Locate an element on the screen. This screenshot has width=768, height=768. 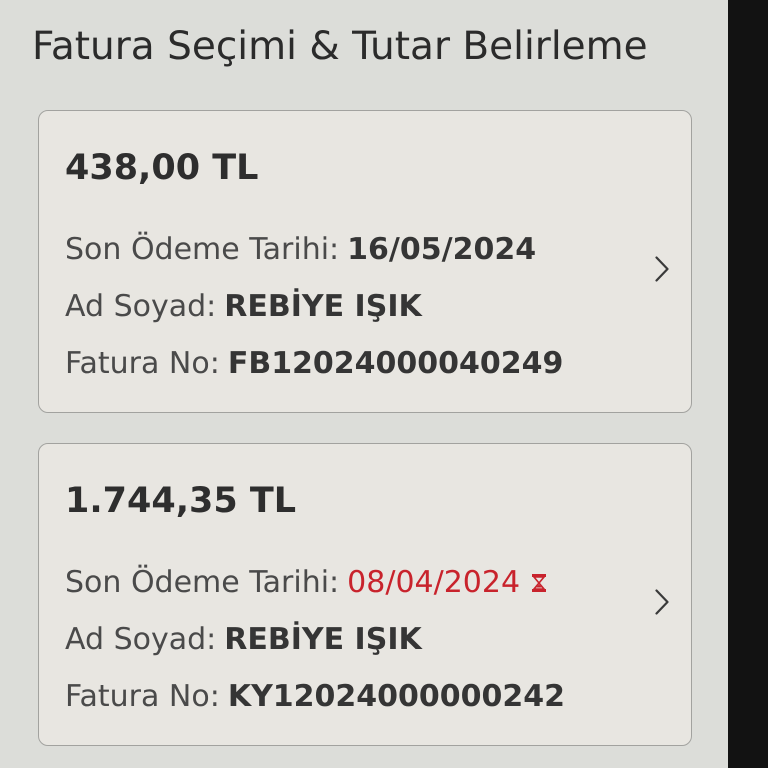
hourglass-icon is located at coordinates (539, 583).